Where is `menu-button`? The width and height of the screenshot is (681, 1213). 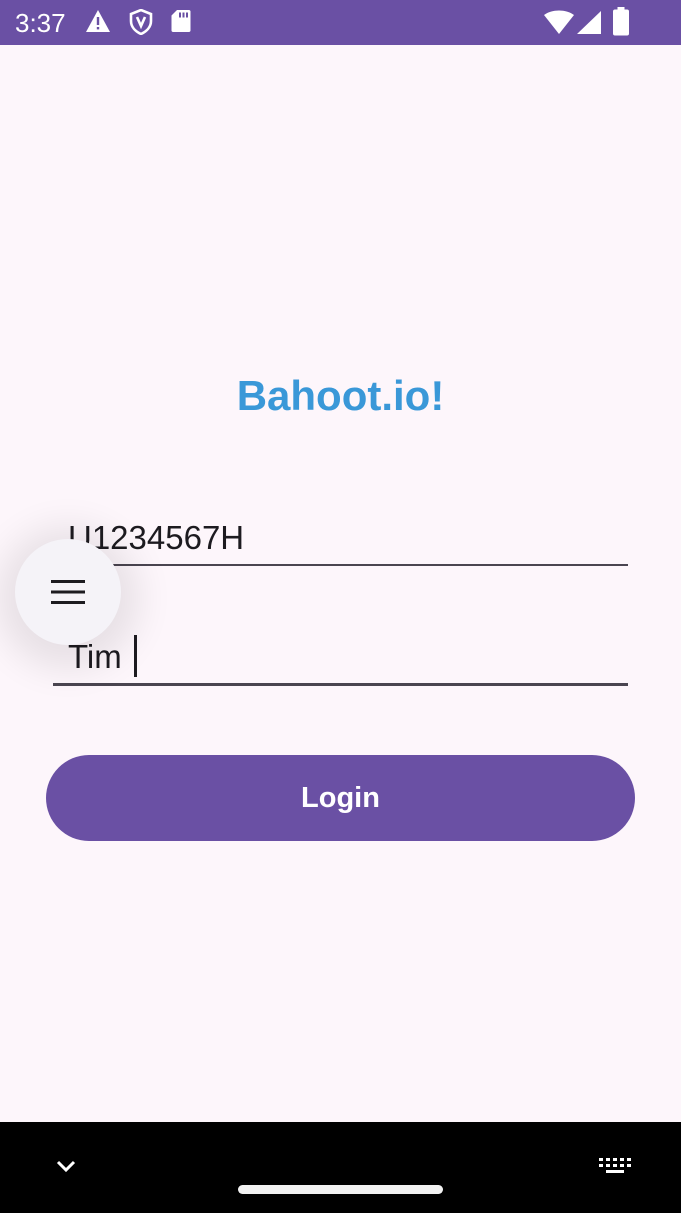 menu-button is located at coordinates (68, 592).